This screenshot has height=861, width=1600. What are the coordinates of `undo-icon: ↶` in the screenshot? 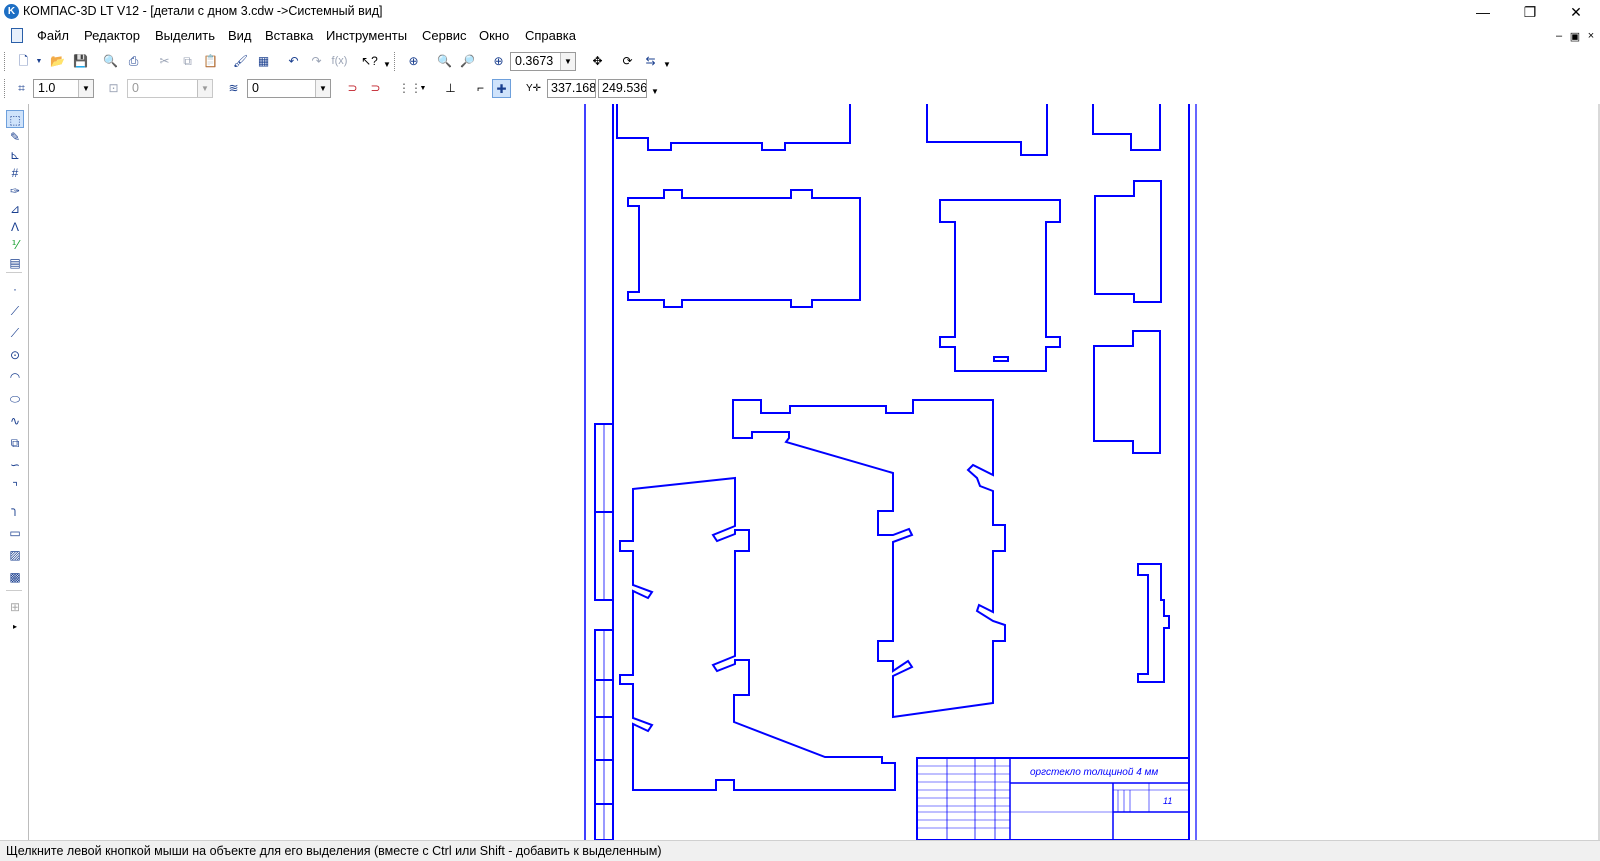 It's located at (293, 61).